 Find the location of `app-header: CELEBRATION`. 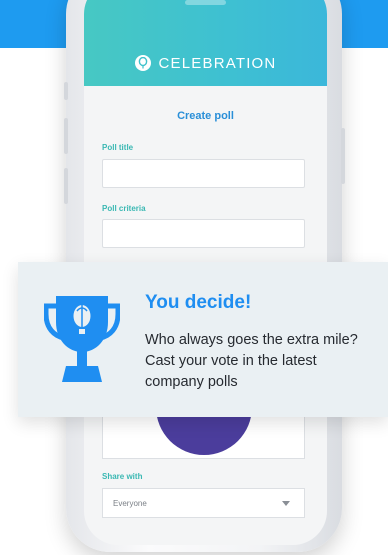

app-header: CELEBRATION is located at coordinates (205, 43).